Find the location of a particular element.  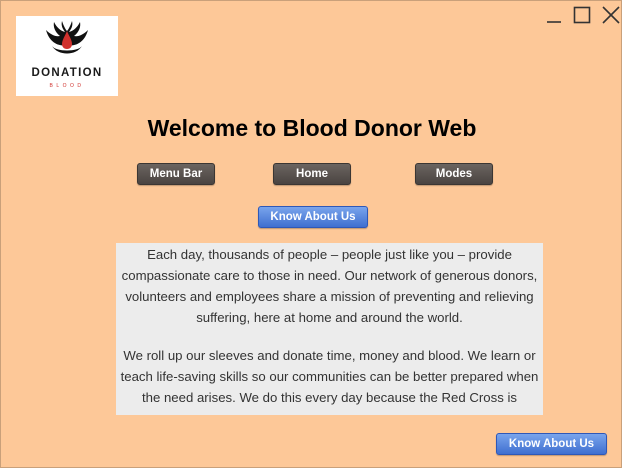

maximize-icon is located at coordinates (582, 15).